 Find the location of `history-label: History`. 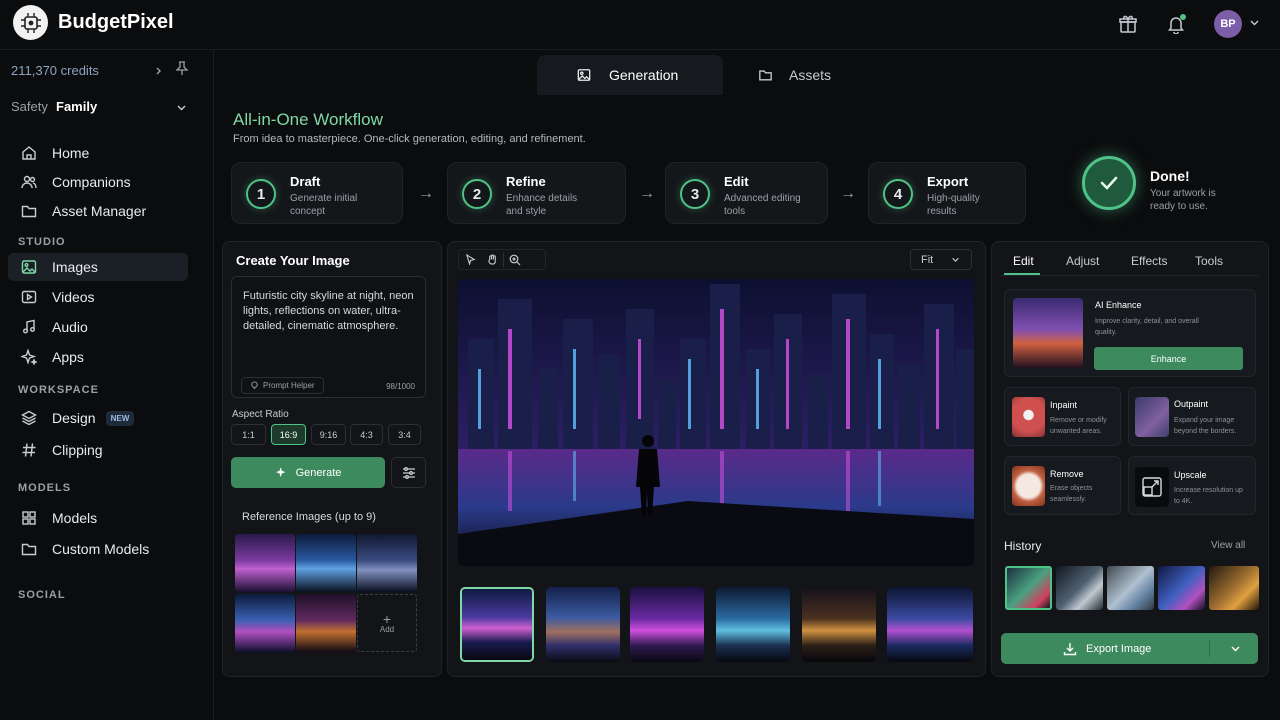

history-label: History is located at coordinates (1023, 546).